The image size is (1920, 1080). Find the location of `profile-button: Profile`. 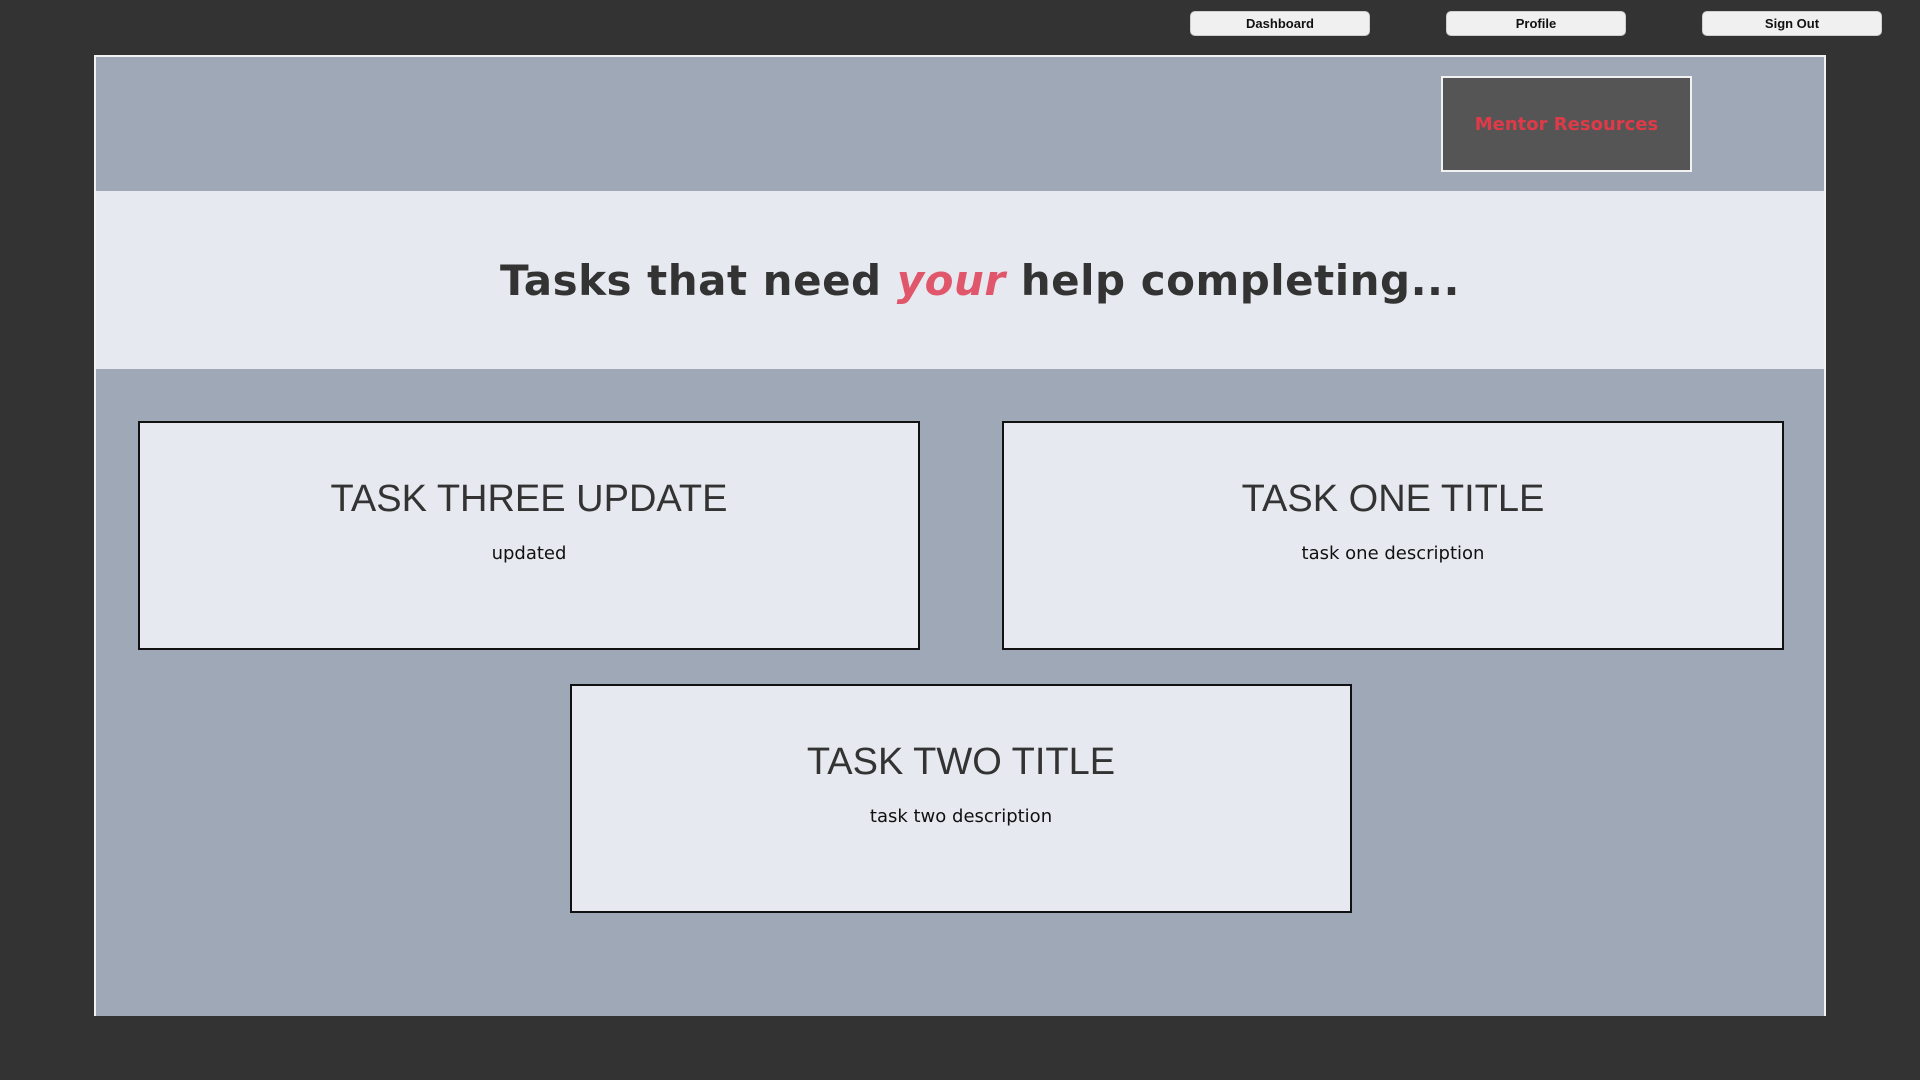

profile-button: Profile is located at coordinates (1536, 23).